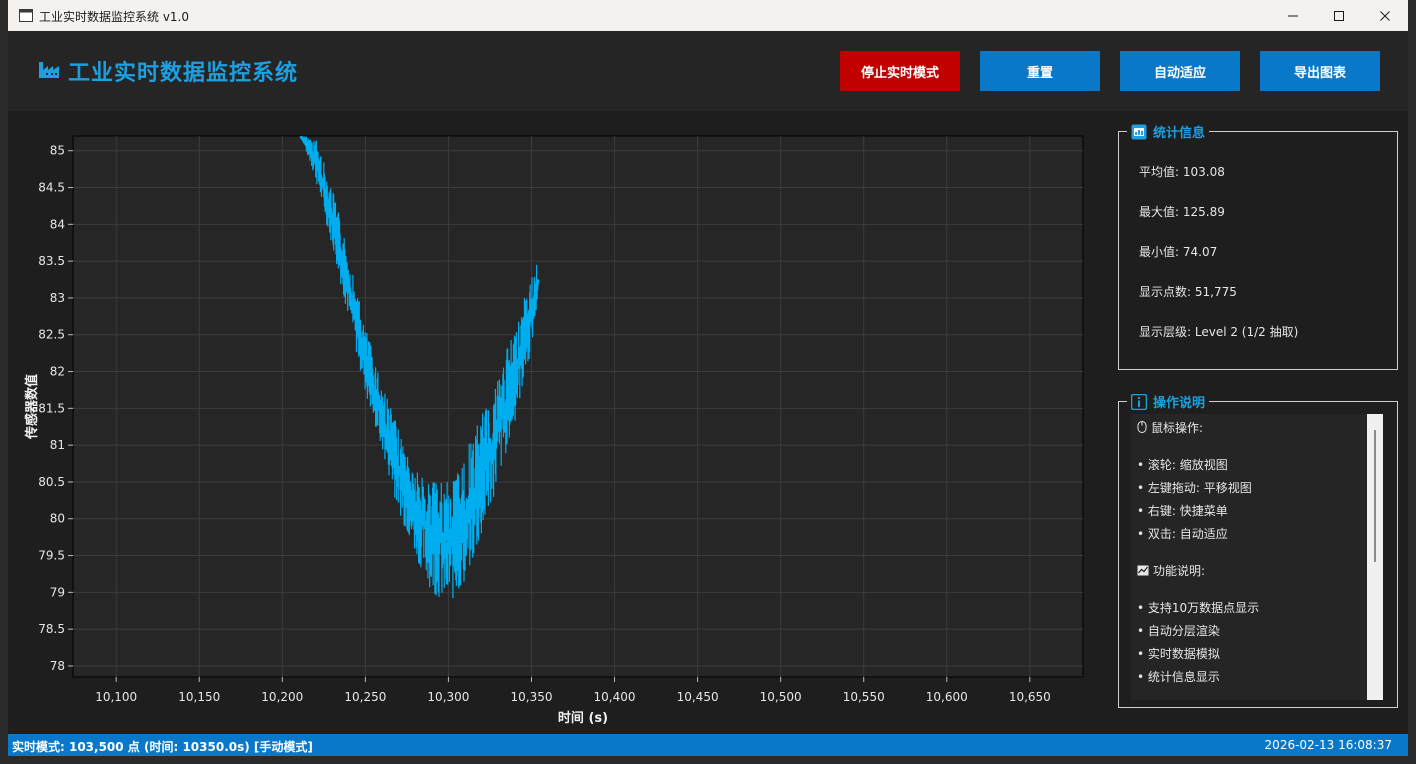 This screenshot has height=764, width=1416. What do you see at coordinates (1182, 465) in the screenshot?
I see `help-item: • 滚轮: 缩放视图` at bounding box center [1182, 465].